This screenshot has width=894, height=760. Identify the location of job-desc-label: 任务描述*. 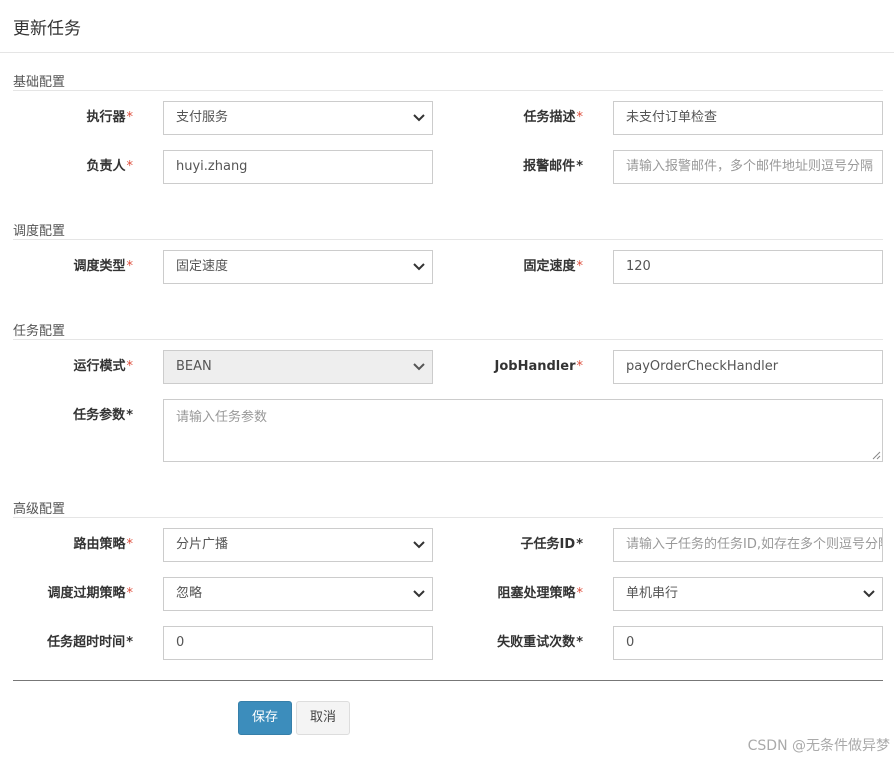
(553, 117).